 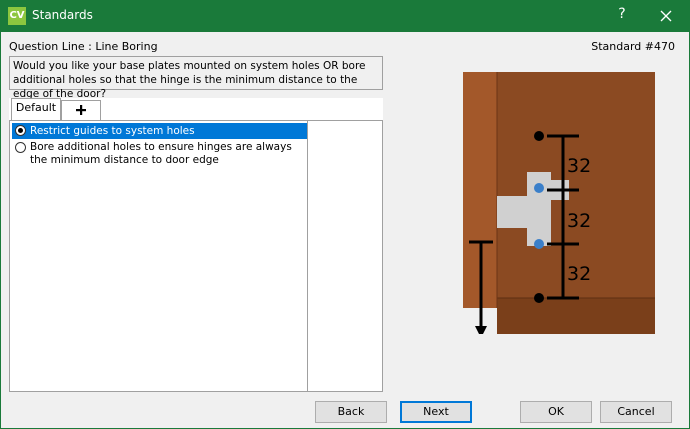 What do you see at coordinates (351, 412) in the screenshot?
I see `back-button: Back` at bounding box center [351, 412].